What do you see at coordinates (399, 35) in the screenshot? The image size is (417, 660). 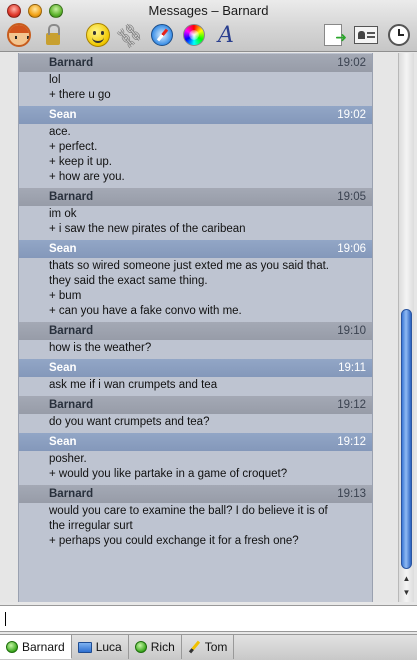 I see `clock-icon` at bounding box center [399, 35].